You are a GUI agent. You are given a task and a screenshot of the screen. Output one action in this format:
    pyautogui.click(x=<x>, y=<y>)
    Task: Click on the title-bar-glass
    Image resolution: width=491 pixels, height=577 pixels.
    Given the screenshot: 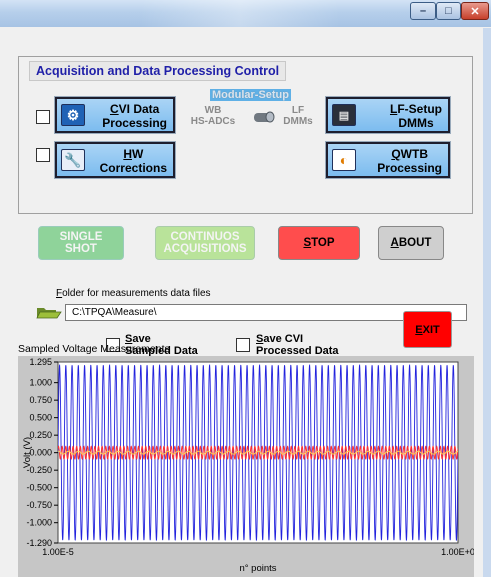 What is the action you would take?
    pyautogui.click(x=240, y=13)
    